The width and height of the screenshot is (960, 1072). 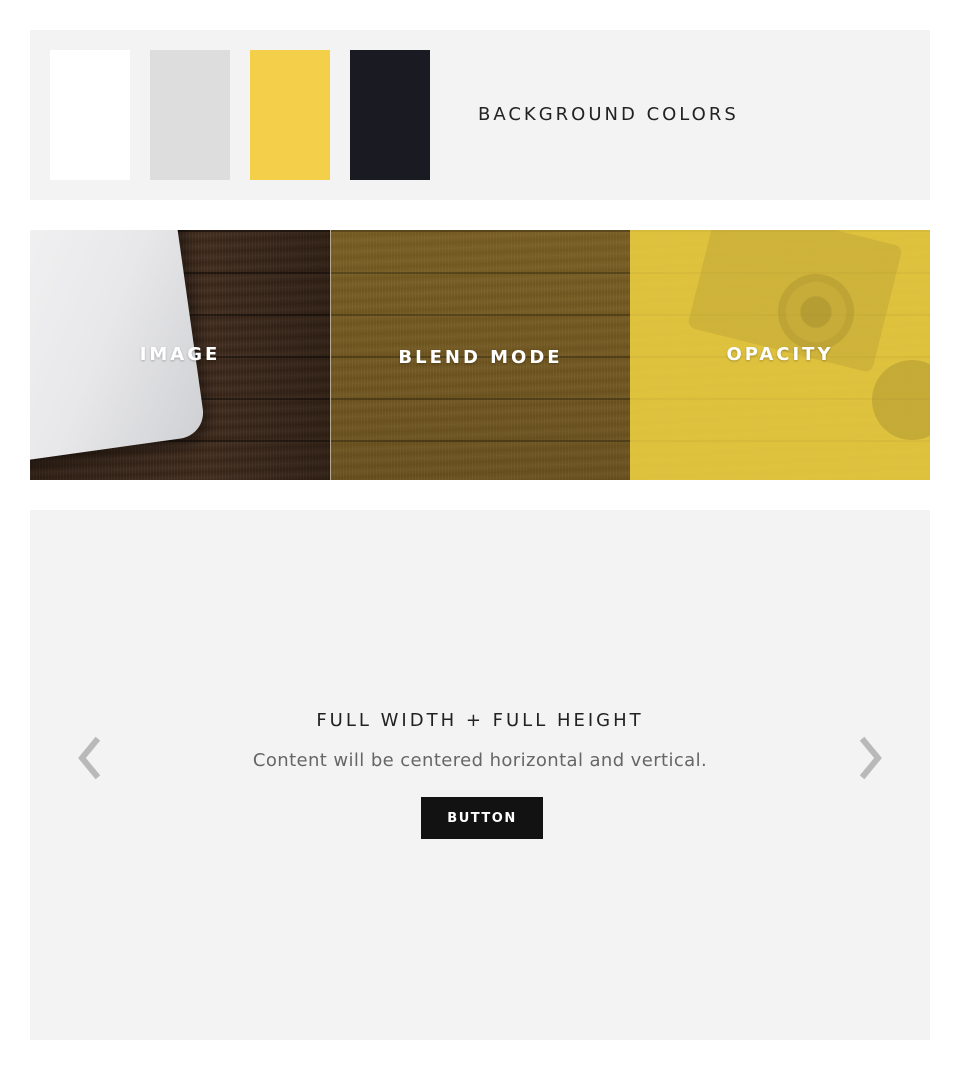 I want to click on tile-opacity-label: OPACITY, so click(x=780, y=354).